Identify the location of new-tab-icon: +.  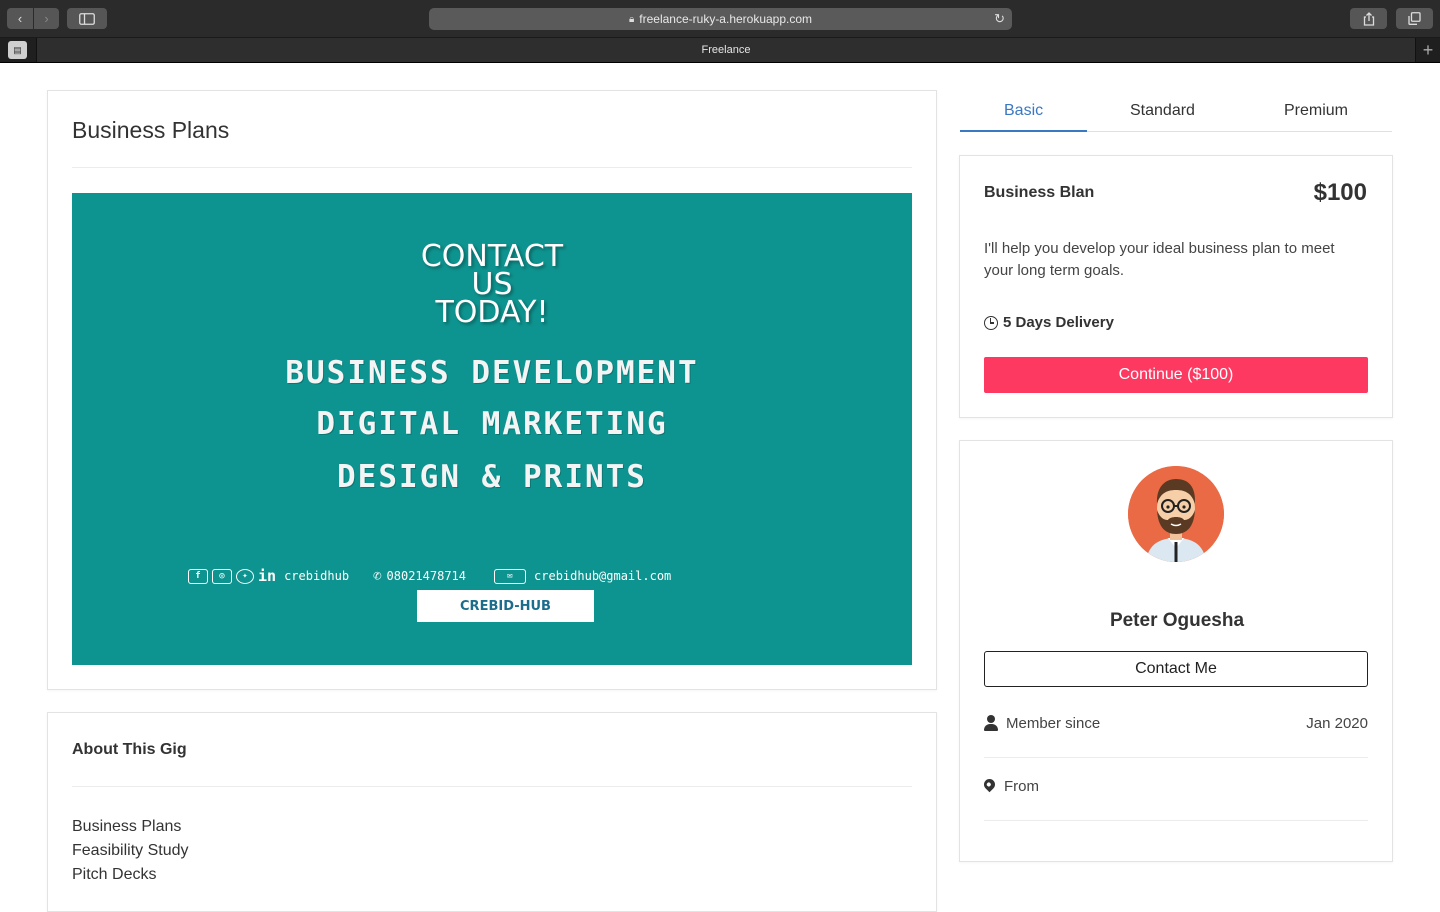
(1428, 50).